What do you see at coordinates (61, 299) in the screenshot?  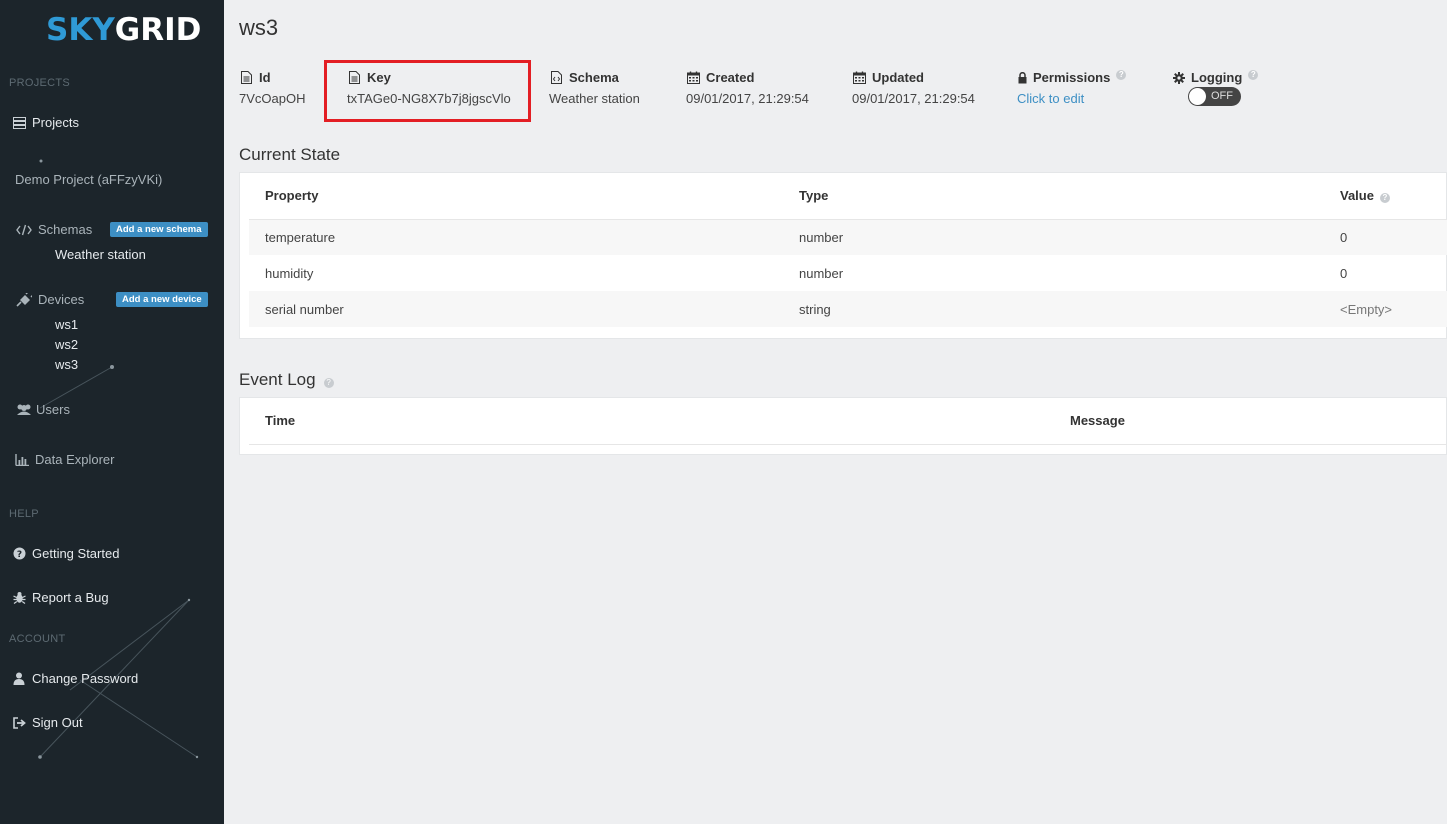 I see `nav-devices-label: Devices` at bounding box center [61, 299].